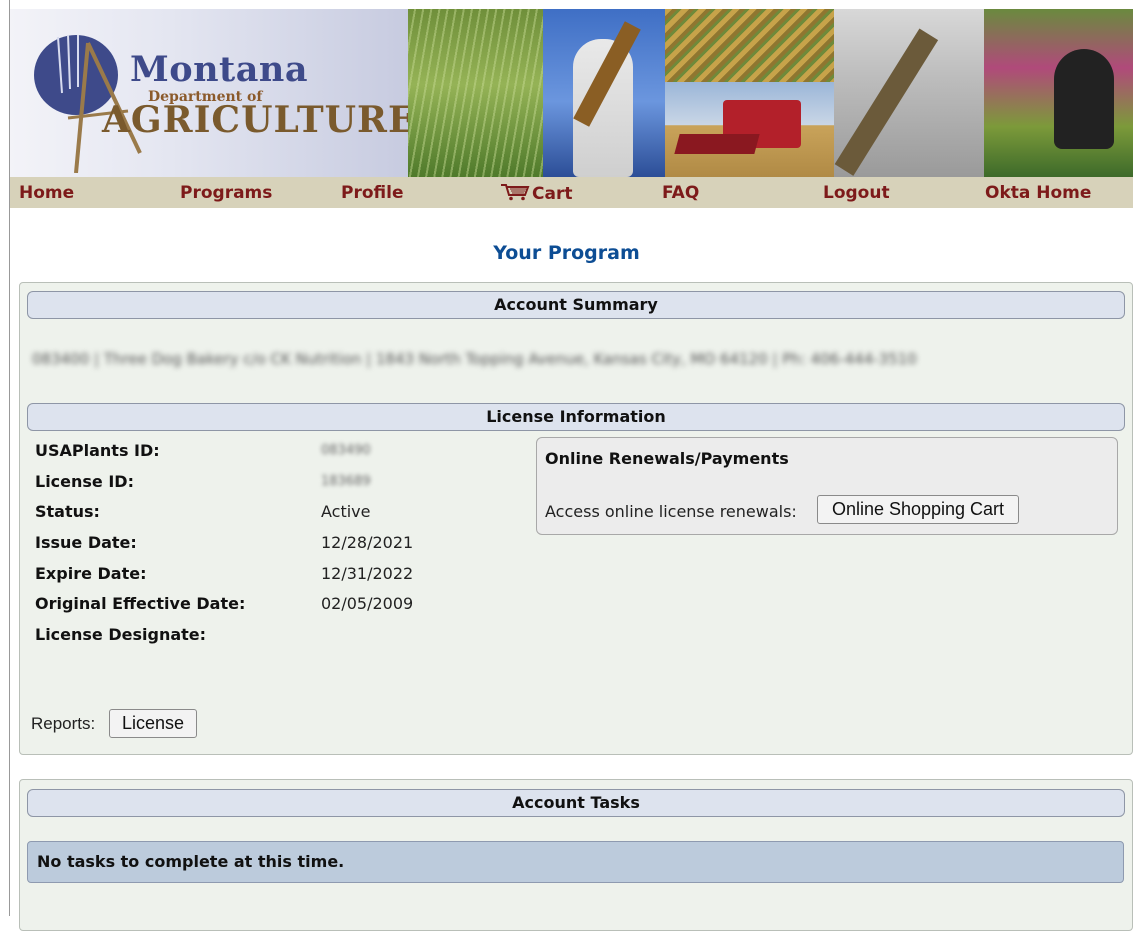 The height and width of the screenshot is (931, 1133). What do you see at coordinates (1058, 93) in the screenshot?
I see `farmers-market-photo` at bounding box center [1058, 93].